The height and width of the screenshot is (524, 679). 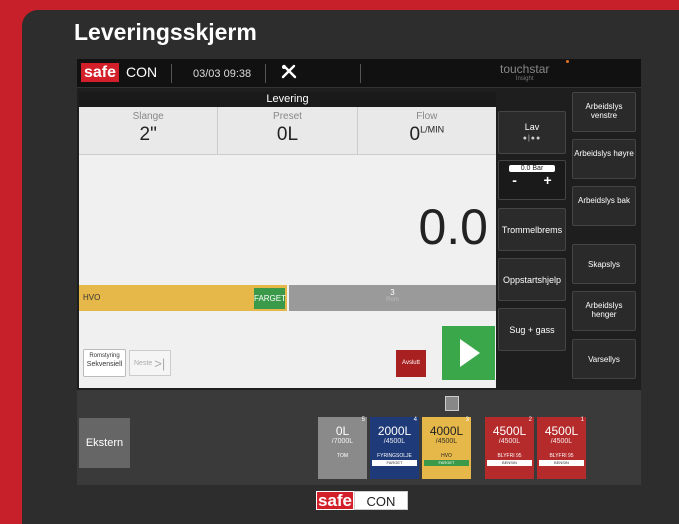 I want to click on warning-light-button: Varsellys, so click(x=604, y=359).